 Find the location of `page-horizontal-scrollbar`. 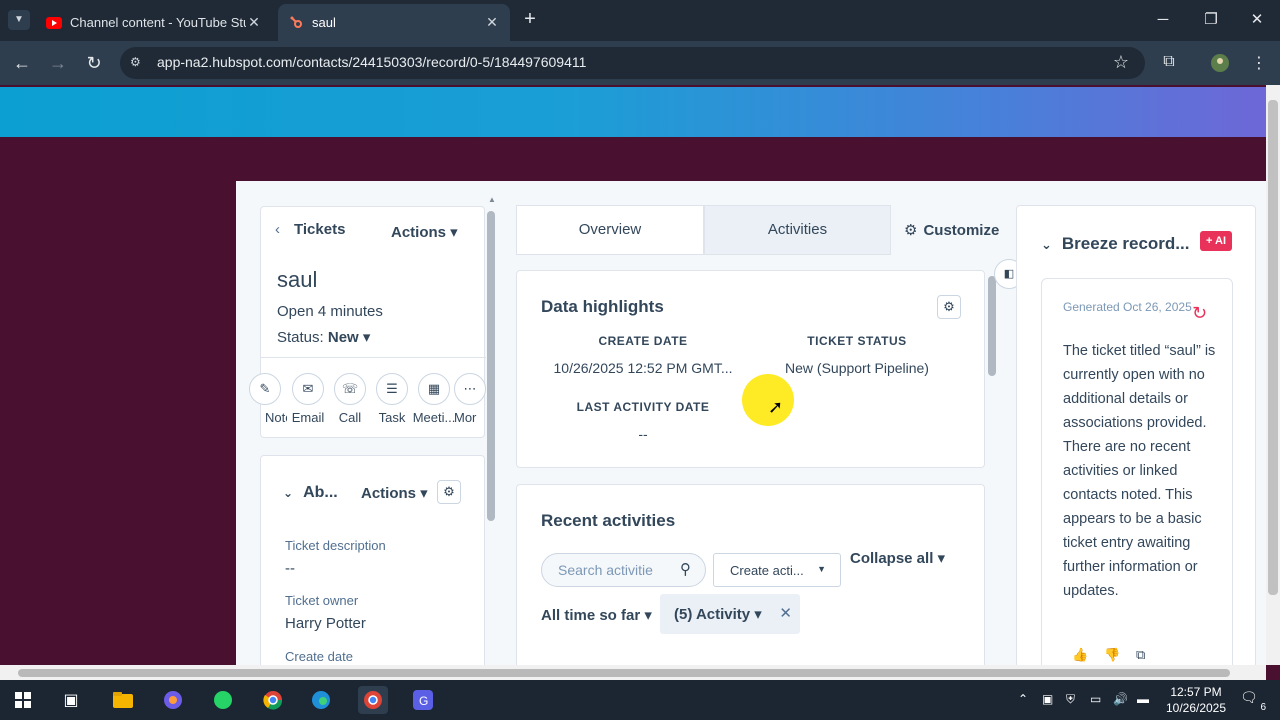

page-horizontal-scrollbar is located at coordinates (624, 673).